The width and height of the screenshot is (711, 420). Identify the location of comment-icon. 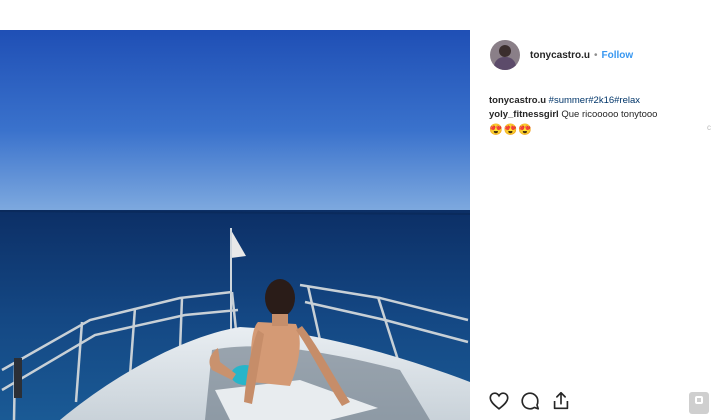
(530, 401).